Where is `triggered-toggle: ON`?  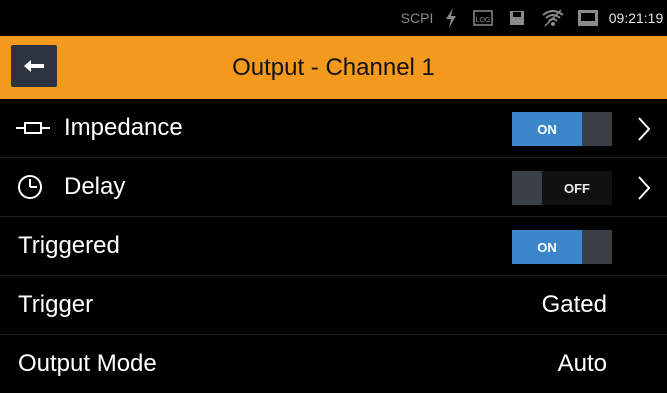
triggered-toggle: ON is located at coordinates (562, 247).